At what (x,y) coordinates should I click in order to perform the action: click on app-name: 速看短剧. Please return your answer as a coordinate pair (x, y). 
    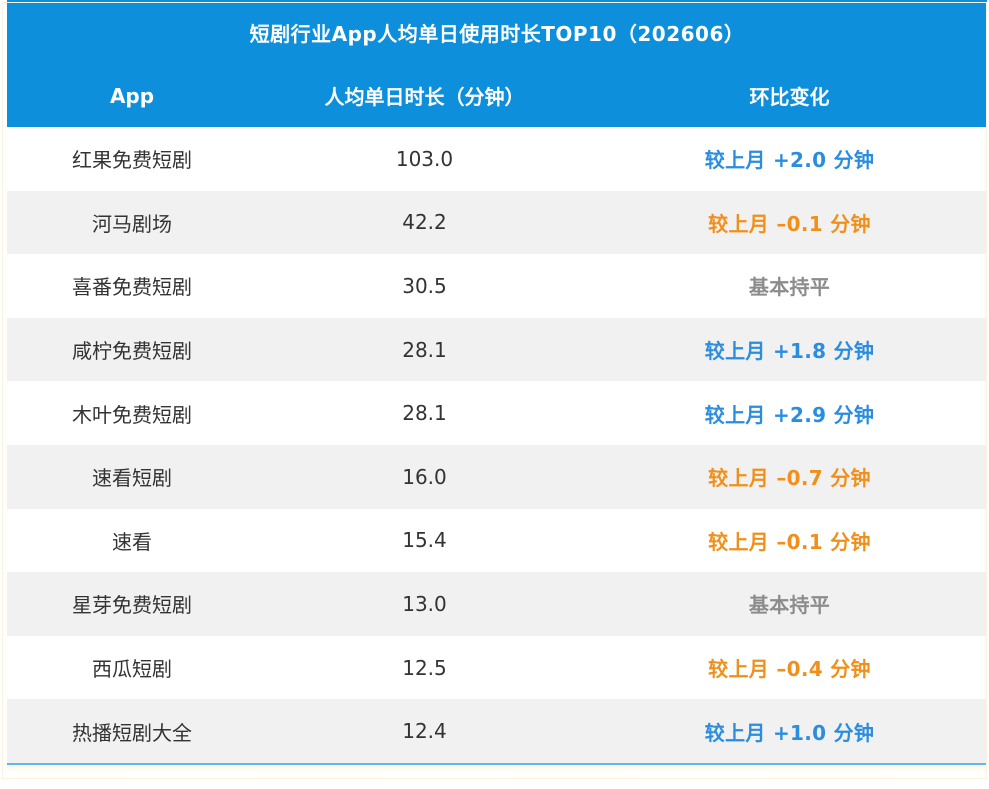
    Looking at the image, I should click on (132, 478).